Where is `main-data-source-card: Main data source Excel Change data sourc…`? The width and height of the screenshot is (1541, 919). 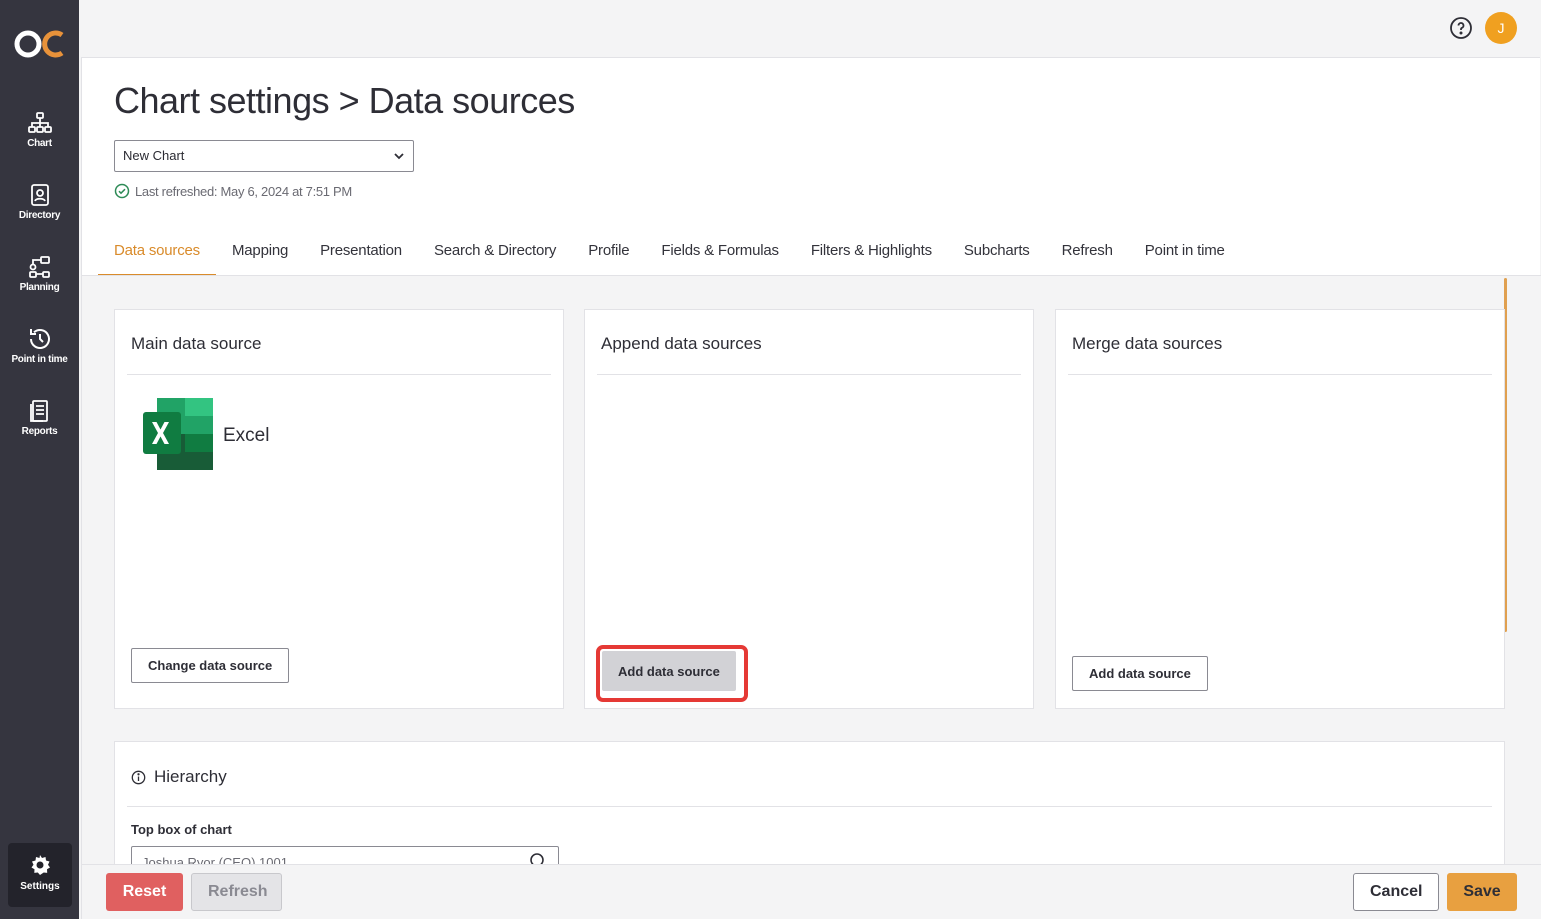
main-data-source-card: Main data source Excel Change data sourc… is located at coordinates (339, 509).